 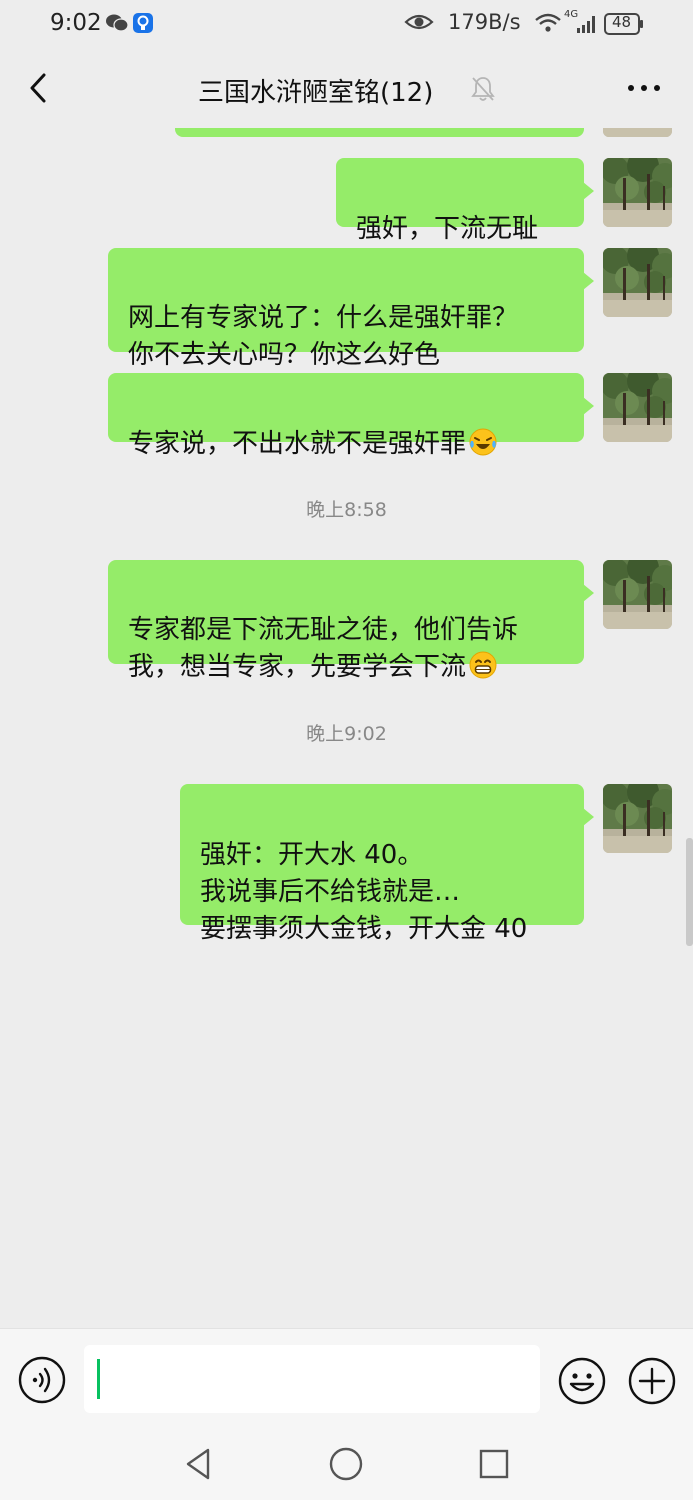 I want to click on more-functions-button, so click(x=652, y=1381).